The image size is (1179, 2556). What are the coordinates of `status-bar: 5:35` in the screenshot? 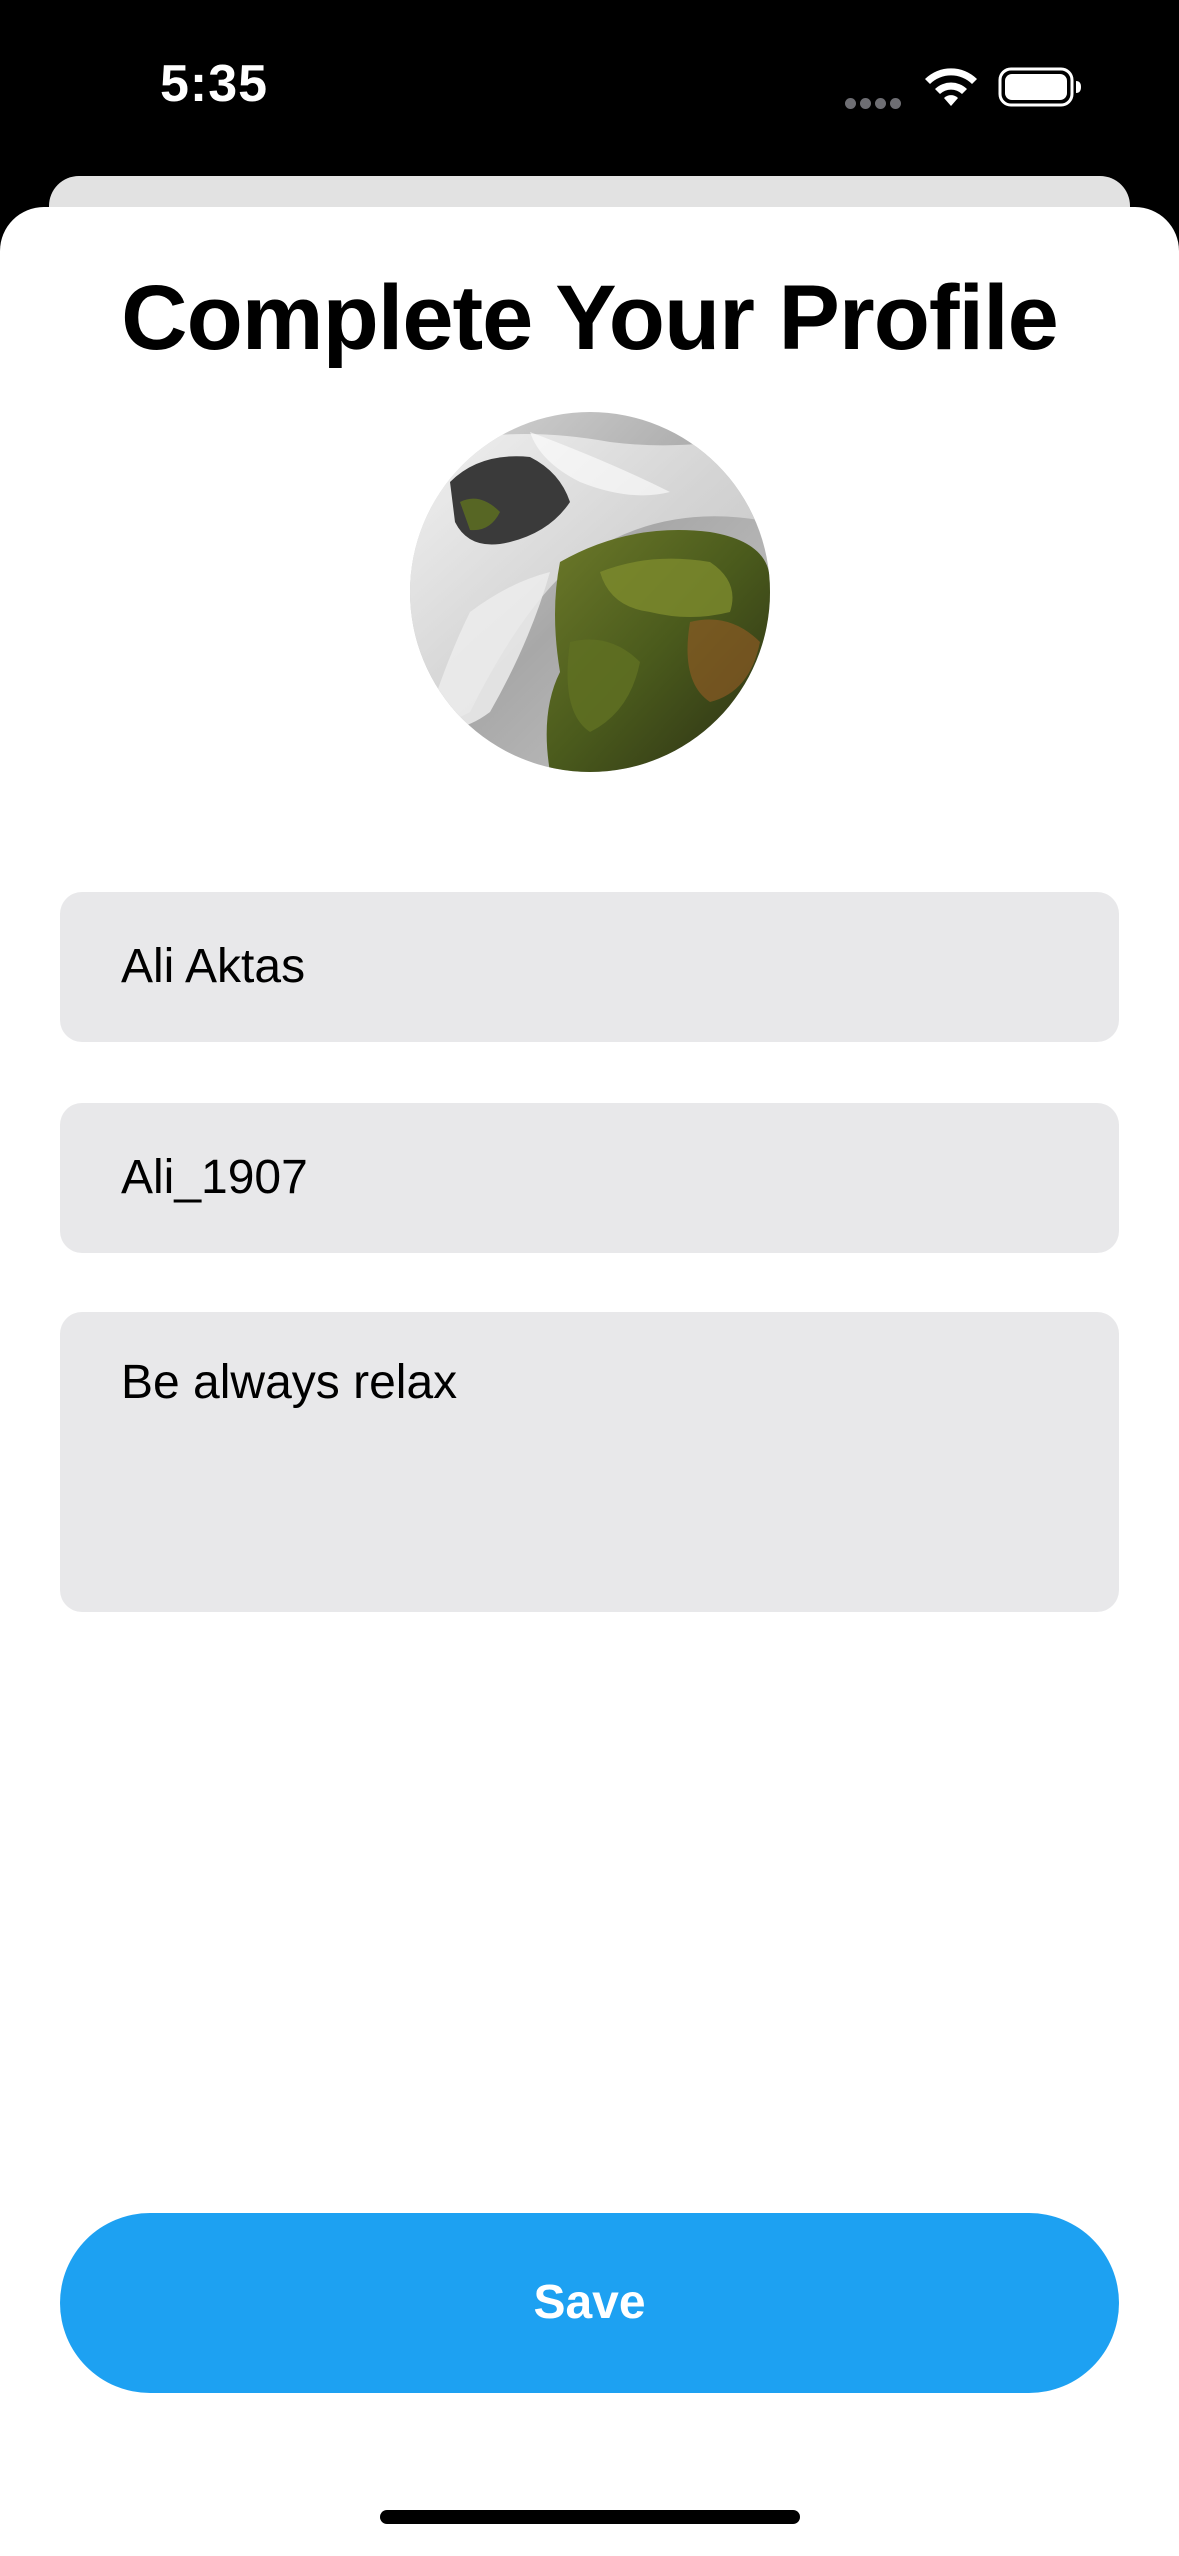 It's located at (589, 87).